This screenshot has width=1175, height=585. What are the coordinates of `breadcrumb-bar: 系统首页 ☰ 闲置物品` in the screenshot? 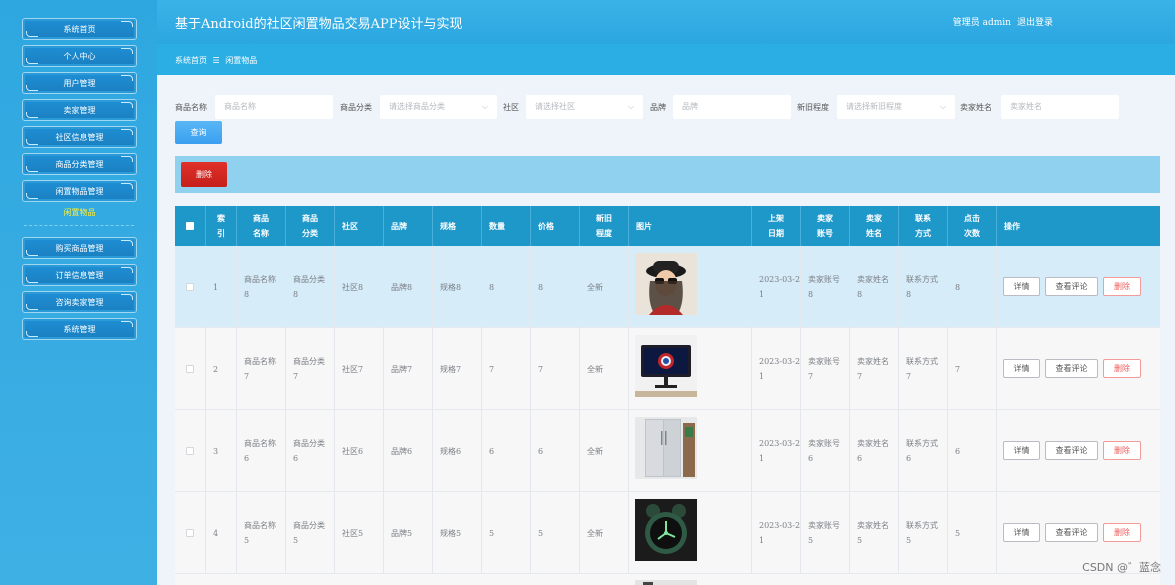 It's located at (666, 59).